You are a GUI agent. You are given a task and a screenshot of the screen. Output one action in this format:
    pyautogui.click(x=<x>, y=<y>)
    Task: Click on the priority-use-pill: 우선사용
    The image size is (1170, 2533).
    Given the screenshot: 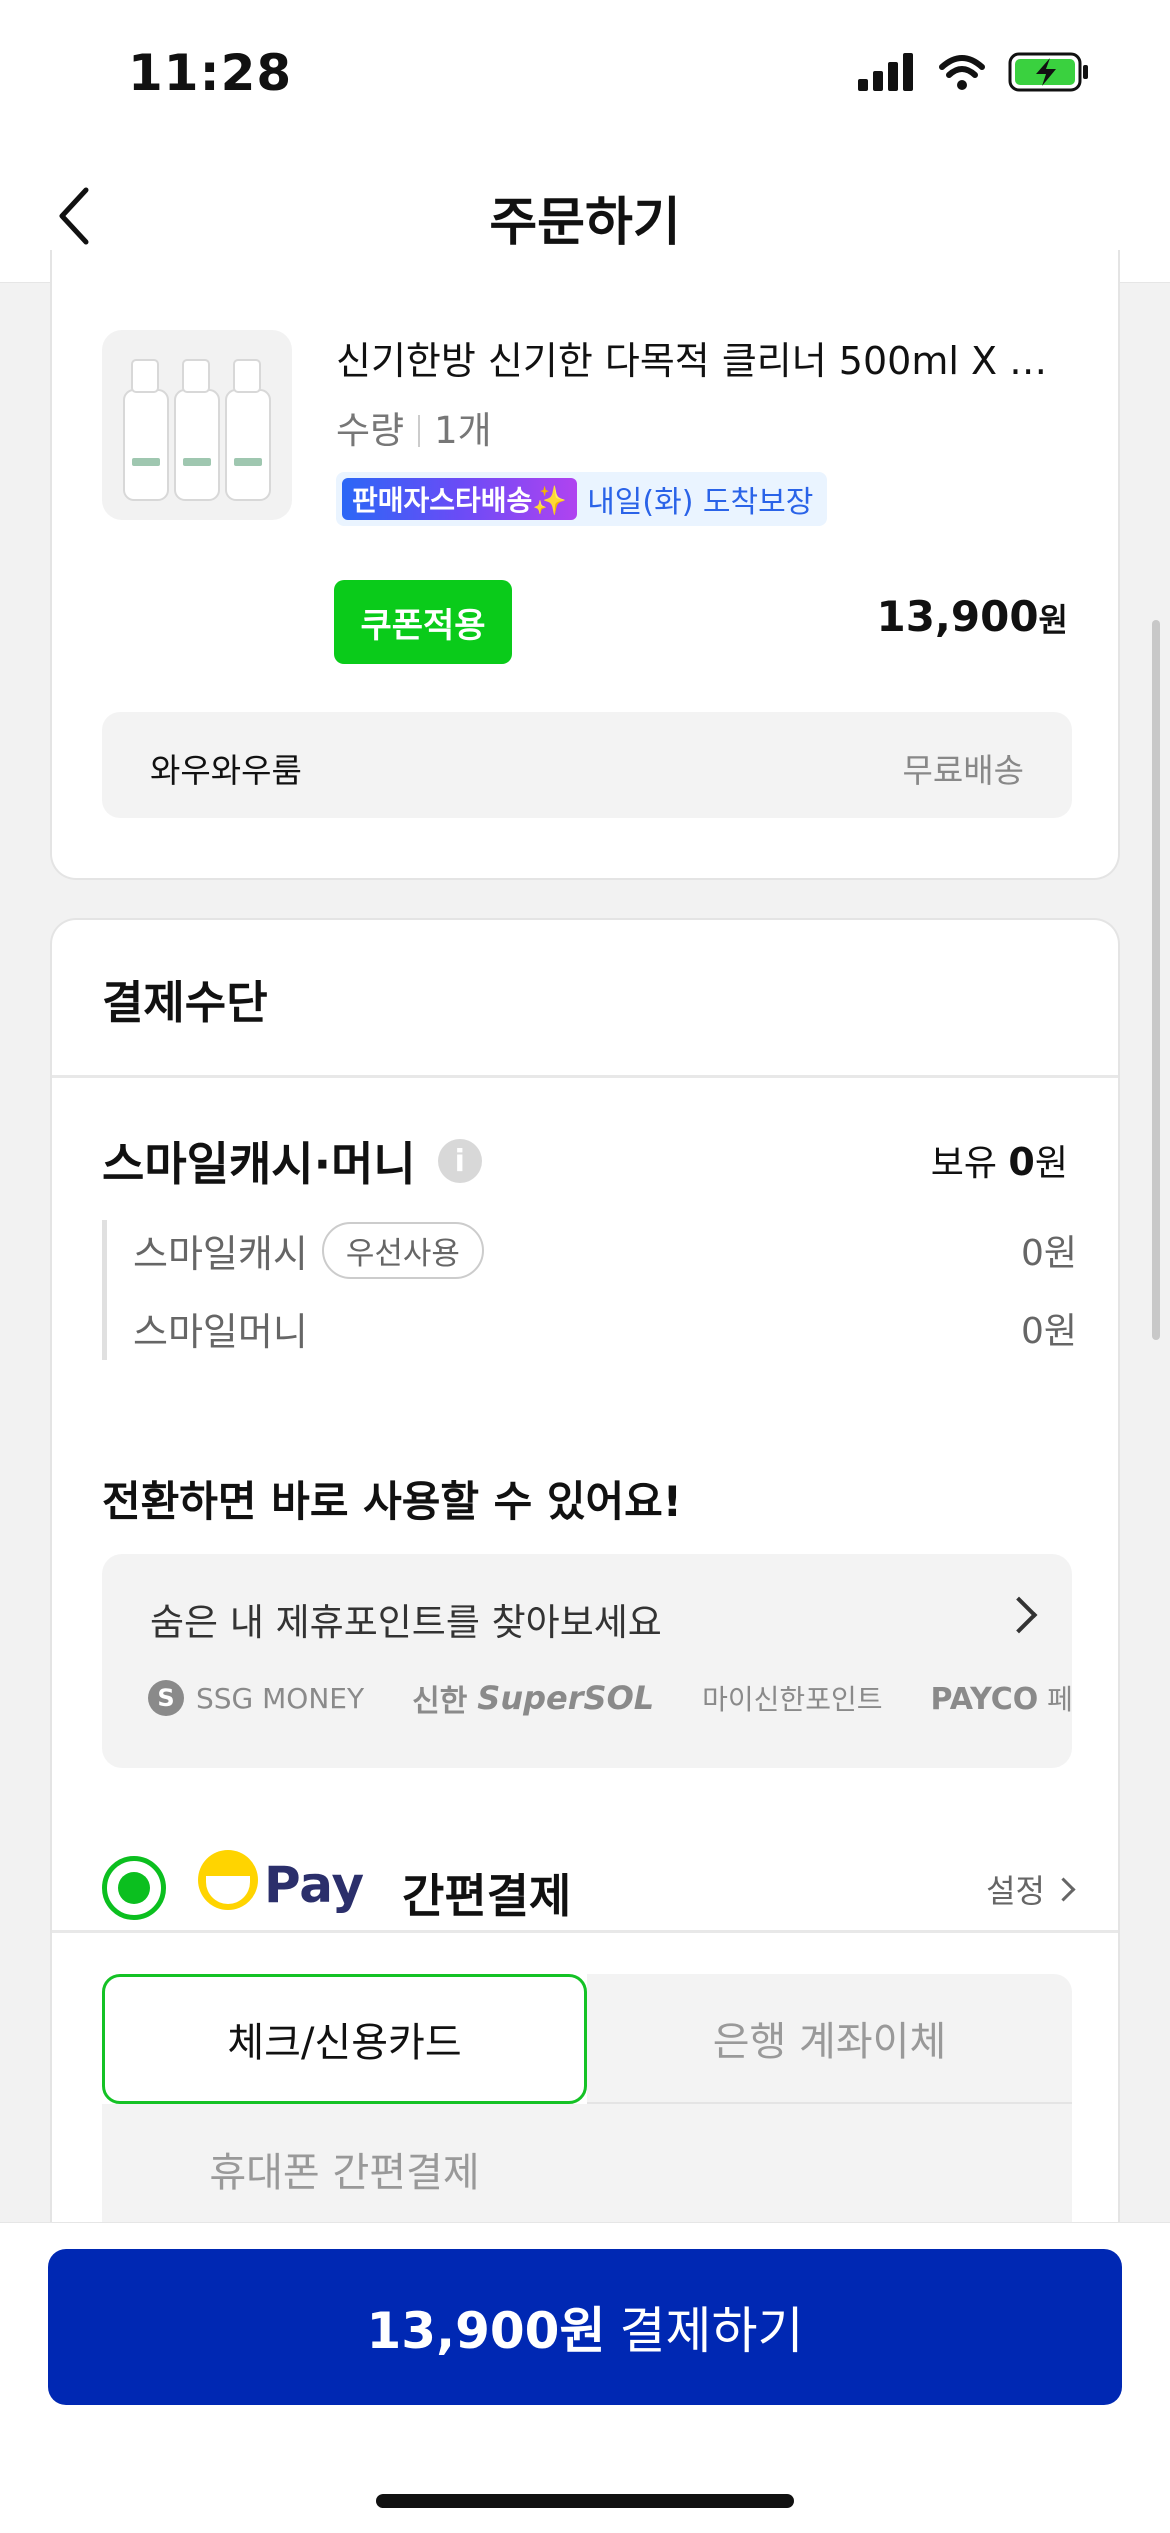 What is the action you would take?
    pyautogui.click(x=402, y=1250)
    